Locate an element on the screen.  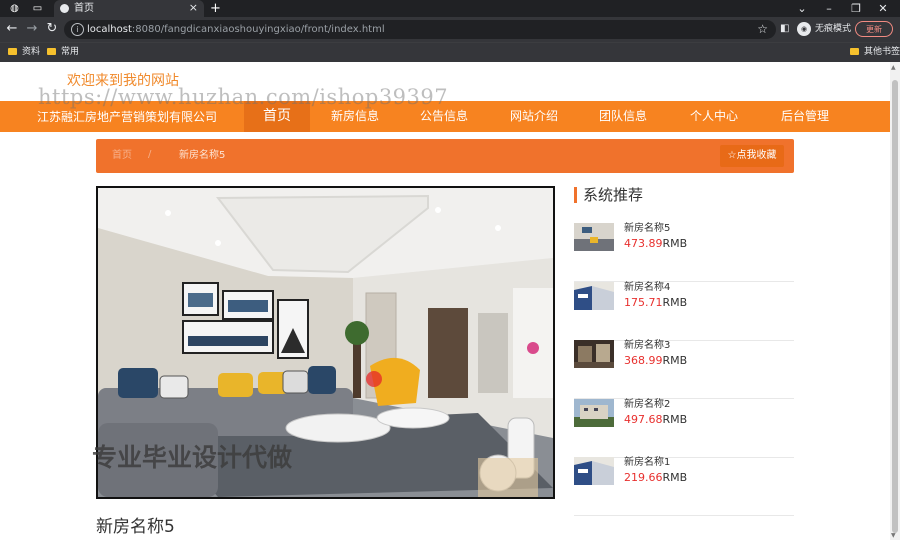
nav-item-home: 首页 is located at coordinates (277, 116).